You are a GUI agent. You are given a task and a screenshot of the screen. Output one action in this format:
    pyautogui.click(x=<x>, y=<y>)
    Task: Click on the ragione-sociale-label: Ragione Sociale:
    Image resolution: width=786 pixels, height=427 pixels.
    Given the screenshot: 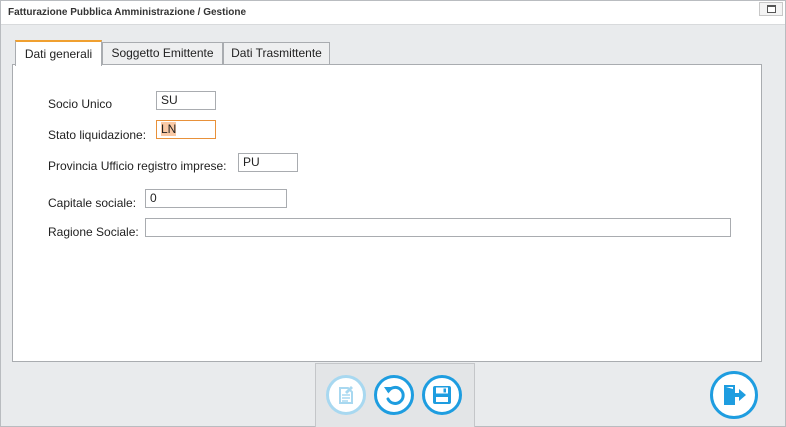 What is the action you would take?
    pyautogui.click(x=93, y=232)
    